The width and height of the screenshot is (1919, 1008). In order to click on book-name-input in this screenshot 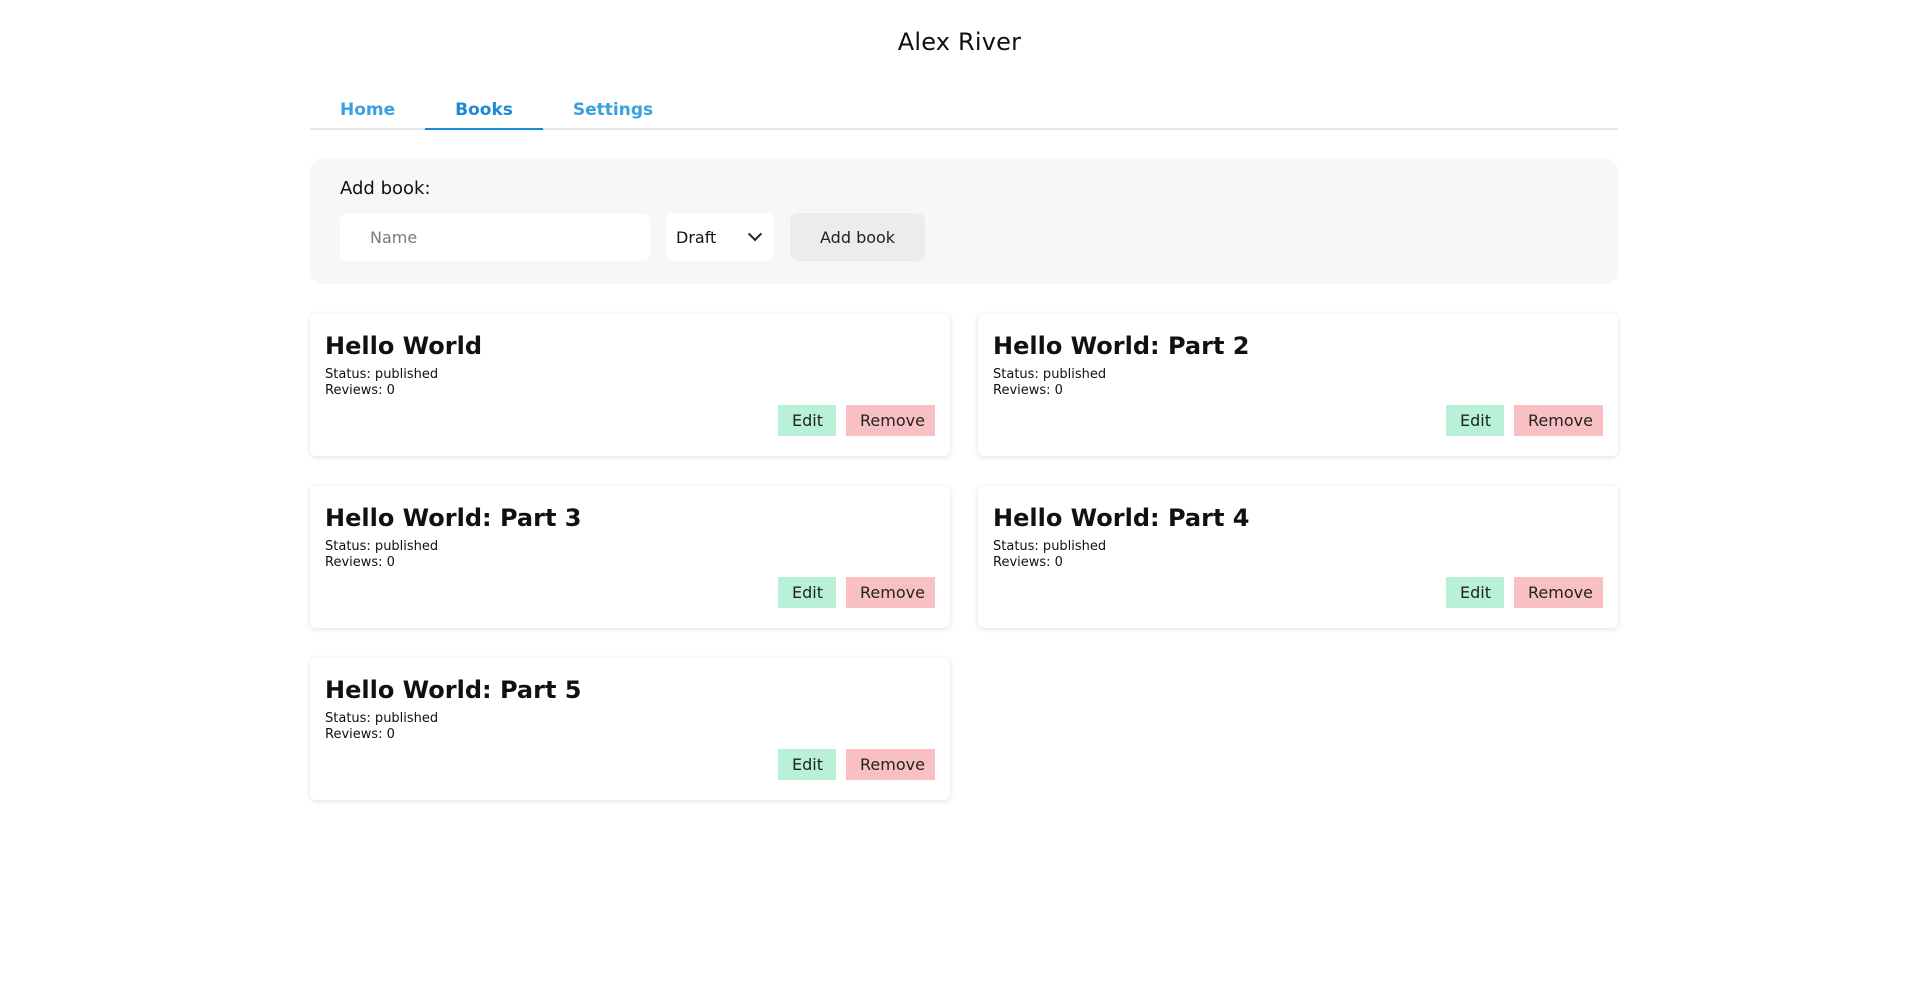, I will do `click(495, 237)`.